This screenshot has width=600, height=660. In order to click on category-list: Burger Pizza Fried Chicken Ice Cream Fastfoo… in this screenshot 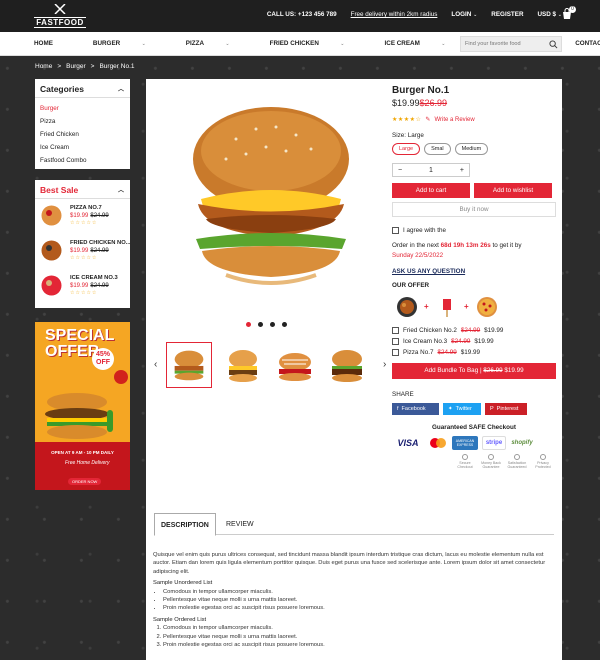, I will do `click(82, 134)`.